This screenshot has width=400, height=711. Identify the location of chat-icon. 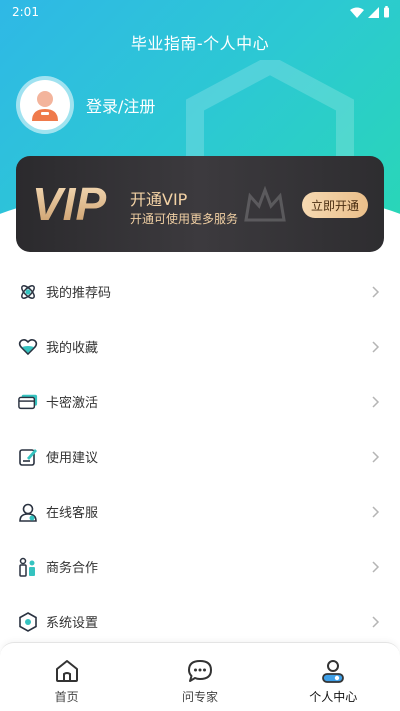
(199, 671).